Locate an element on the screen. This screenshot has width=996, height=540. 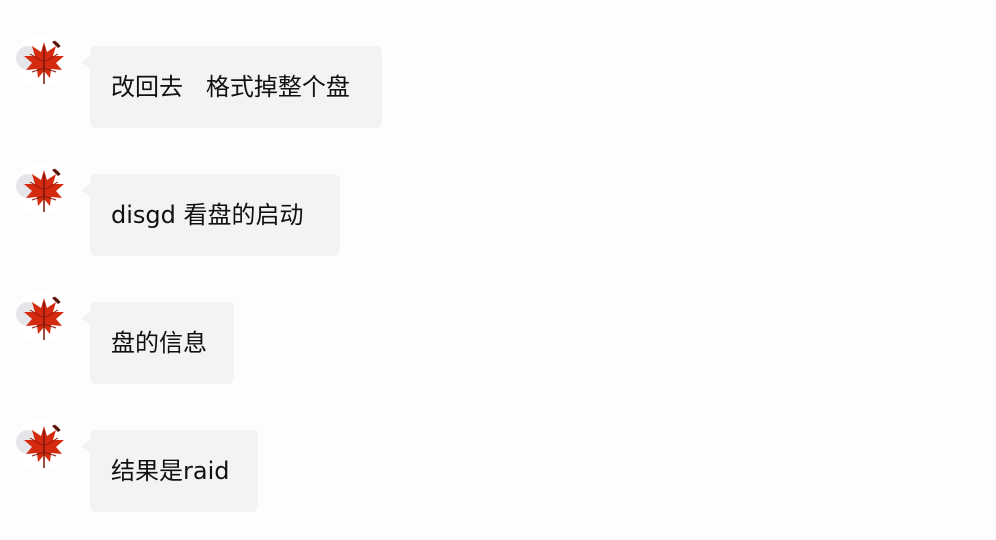
message-bubble: disgd 看盘的启动 is located at coordinates (215, 215).